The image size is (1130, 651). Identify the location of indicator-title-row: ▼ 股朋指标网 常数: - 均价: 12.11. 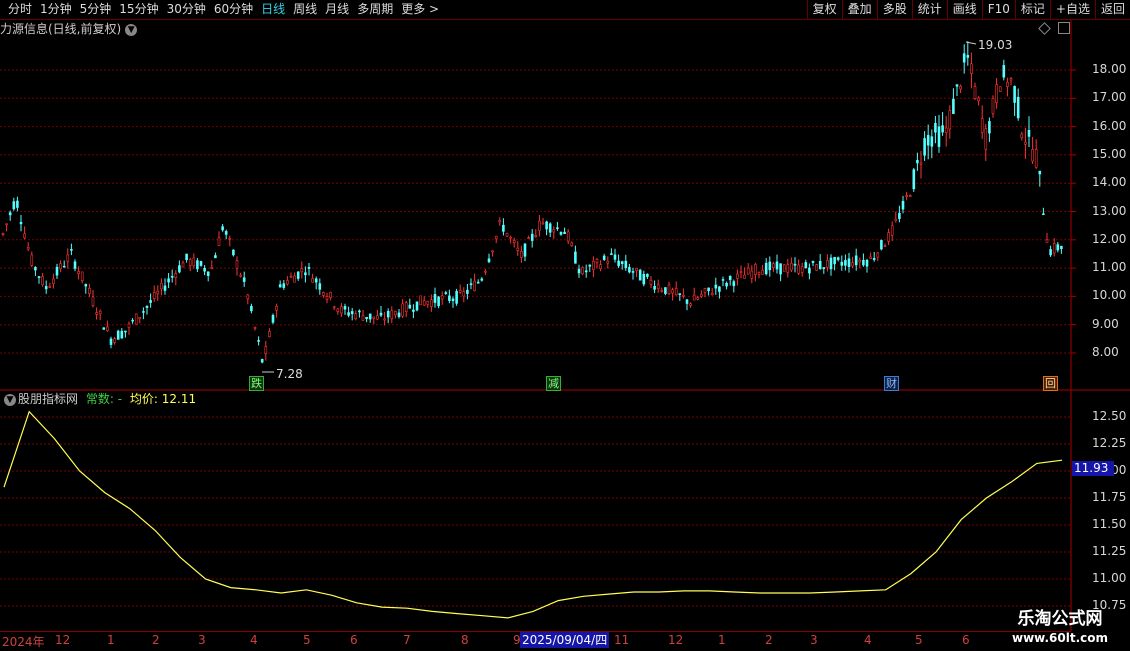
(98, 399).